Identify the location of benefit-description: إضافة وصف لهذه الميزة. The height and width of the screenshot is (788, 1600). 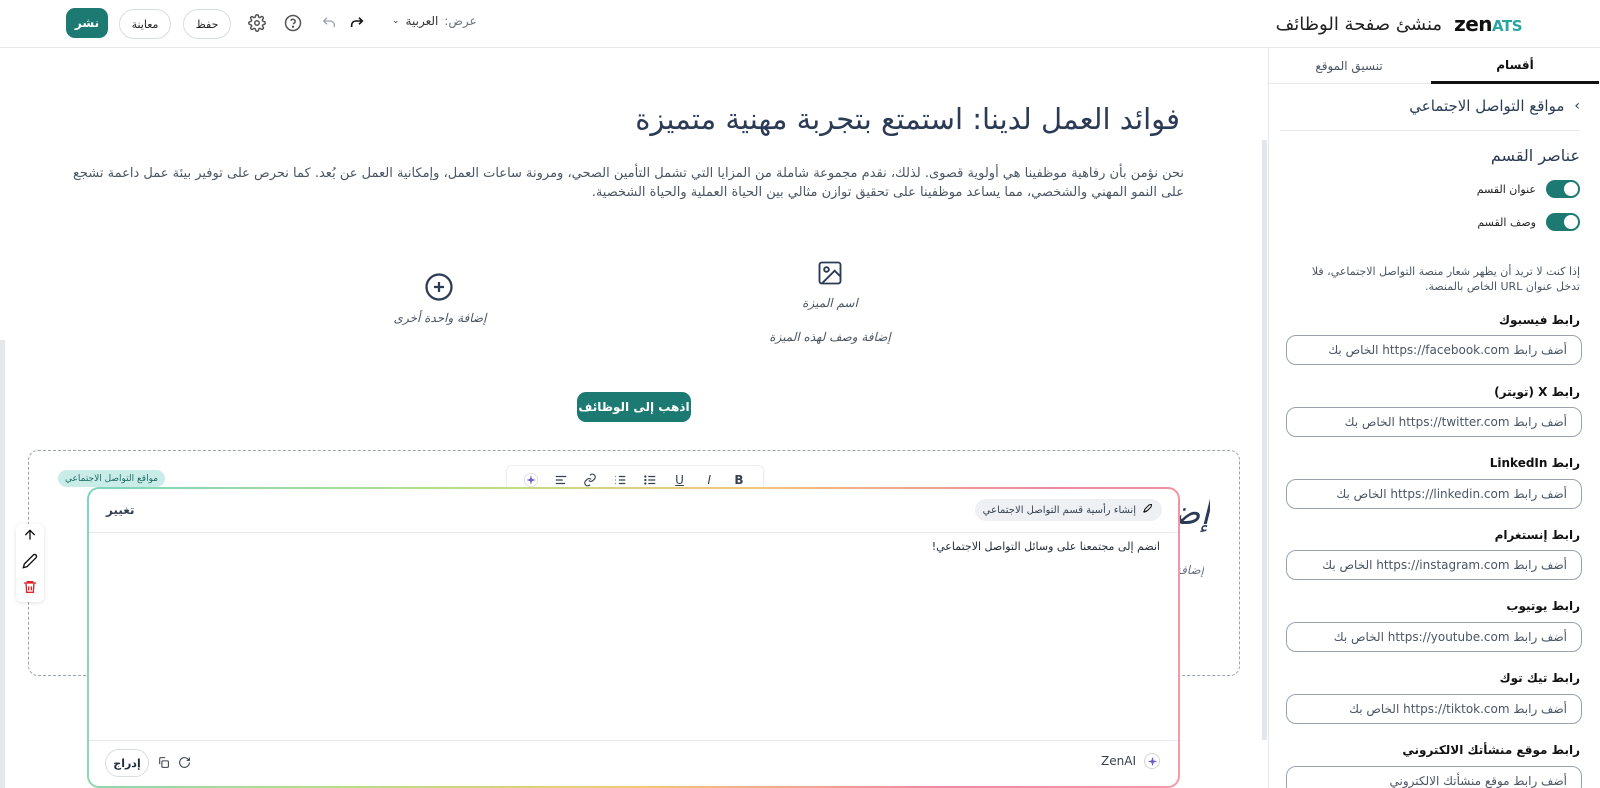
(830, 337).